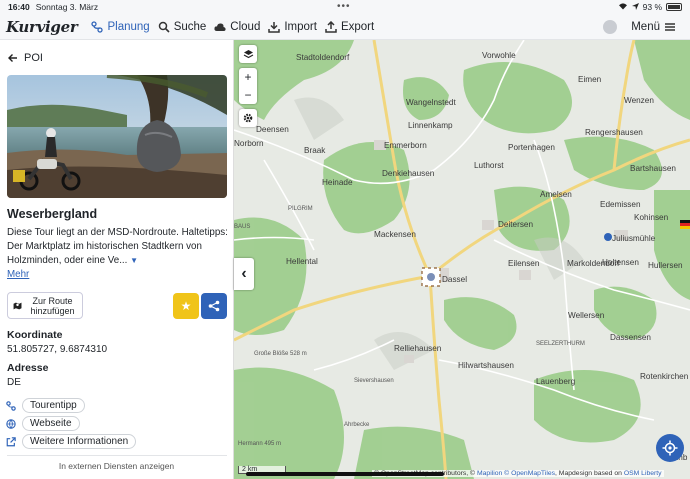  Describe the element at coordinates (11, 441) in the screenshot. I see `external-link-icon` at that location.